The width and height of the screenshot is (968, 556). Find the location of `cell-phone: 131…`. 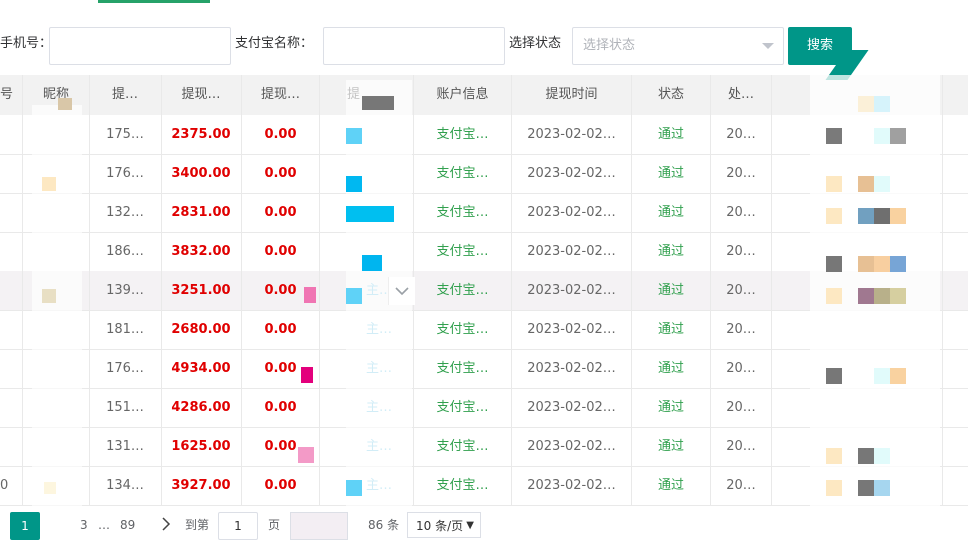

cell-phone: 131… is located at coordinates (125, 446).